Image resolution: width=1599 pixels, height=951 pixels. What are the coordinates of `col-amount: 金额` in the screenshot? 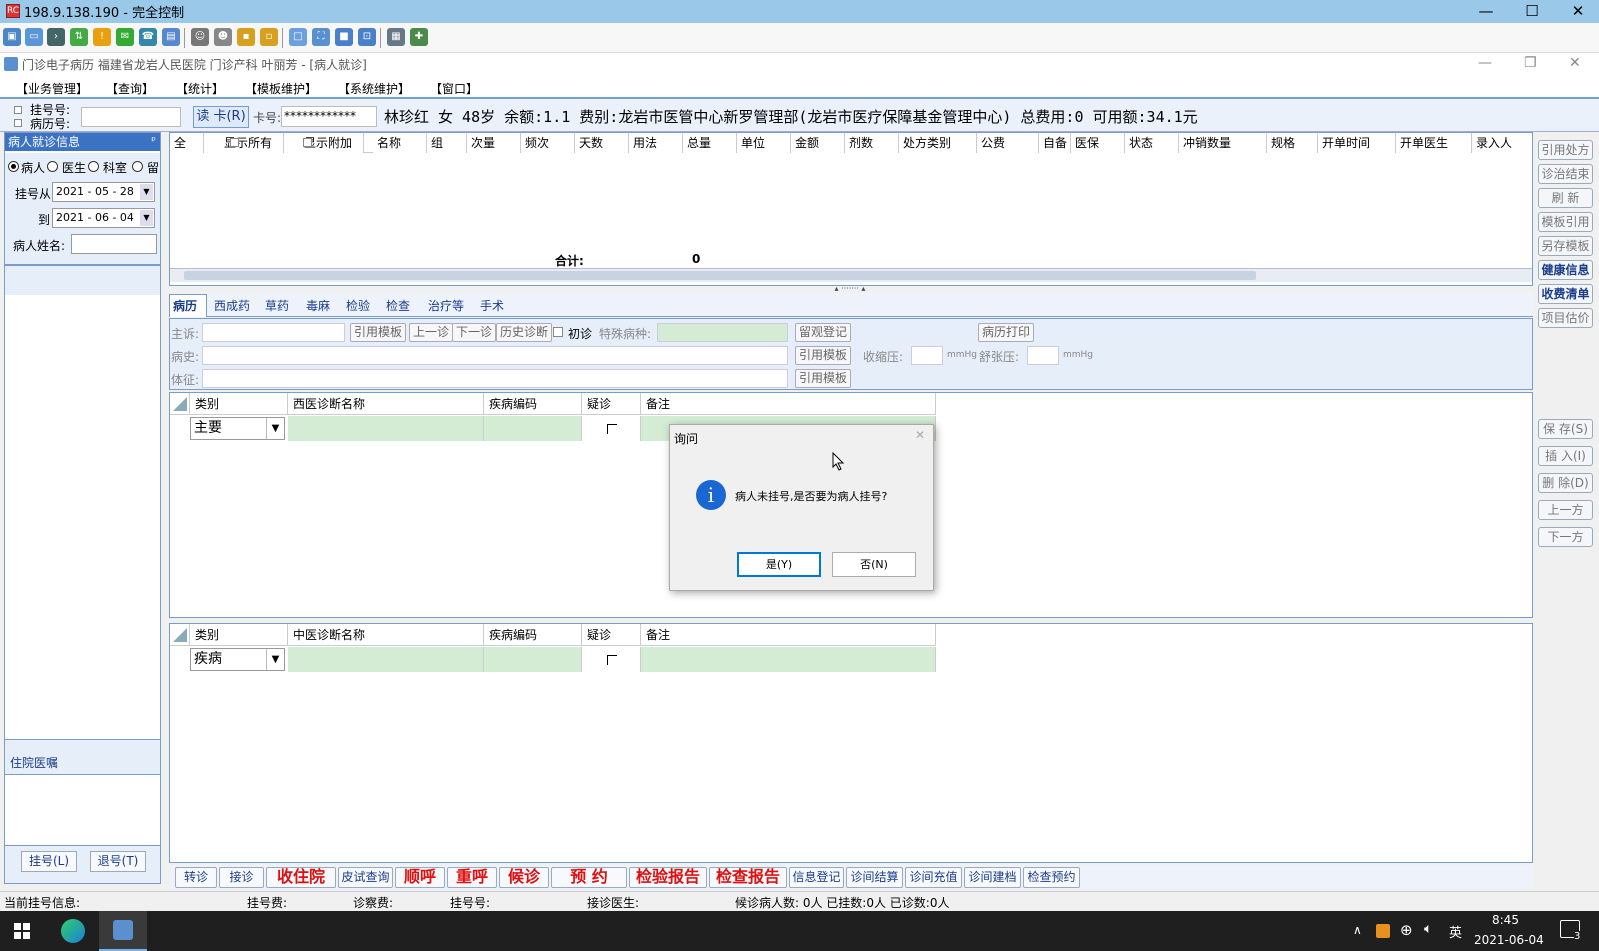 It's located at (818, 143).